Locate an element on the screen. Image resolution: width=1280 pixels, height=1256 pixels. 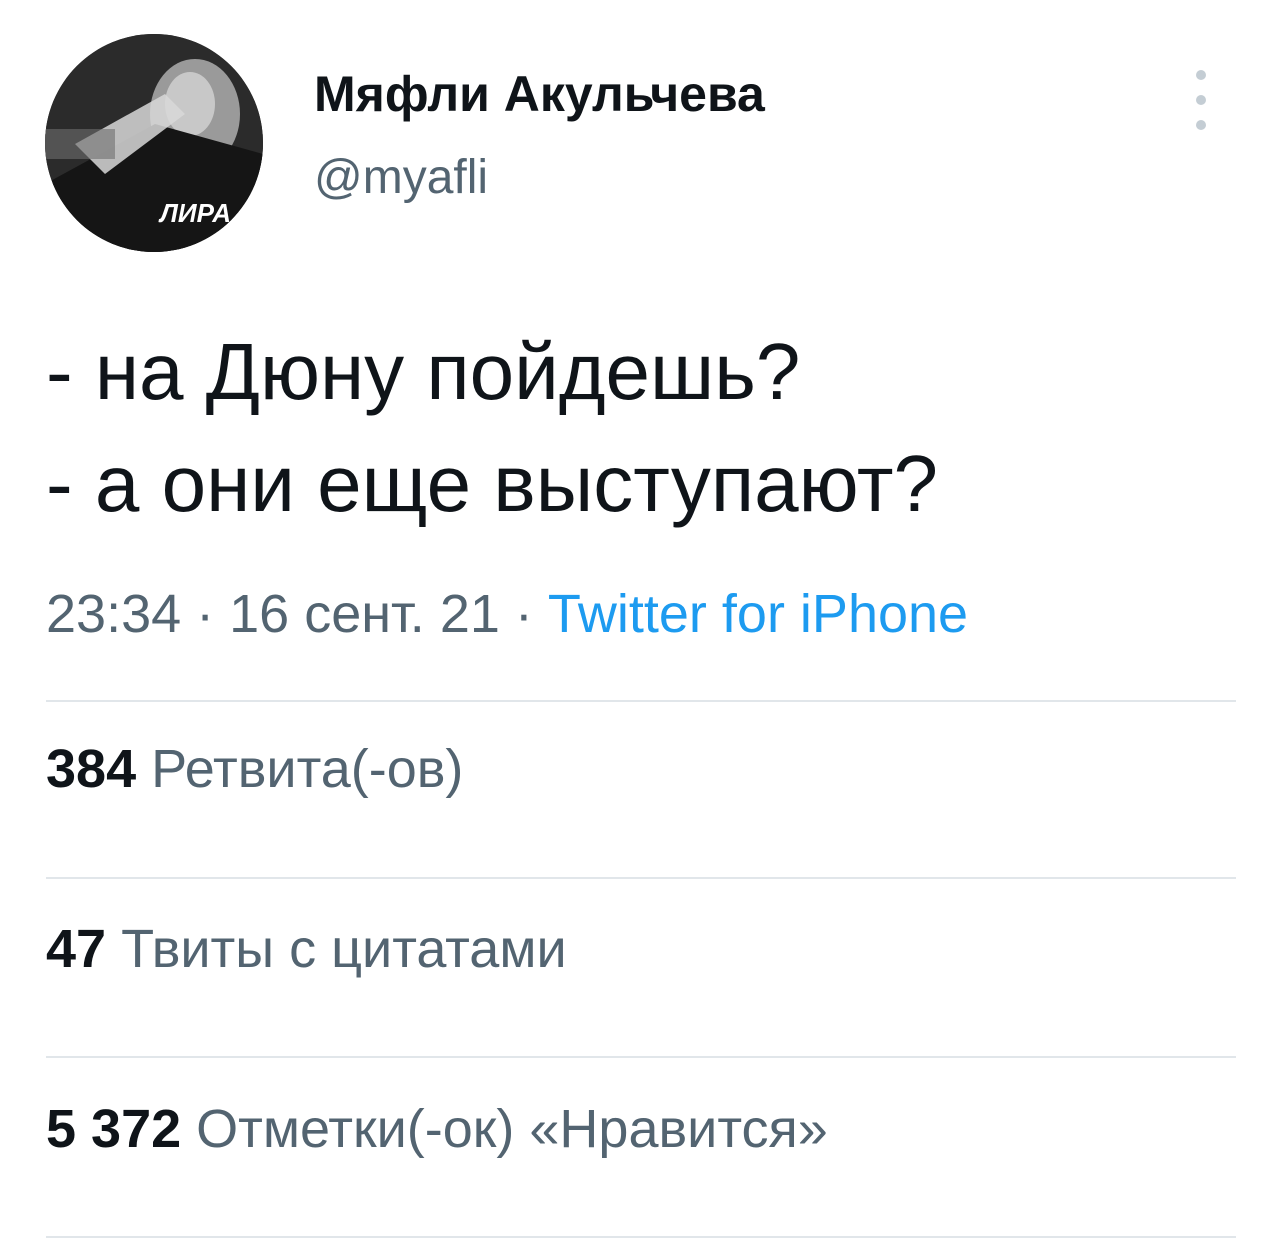
user-handle: @myafli is located at coordinates (401, 178).